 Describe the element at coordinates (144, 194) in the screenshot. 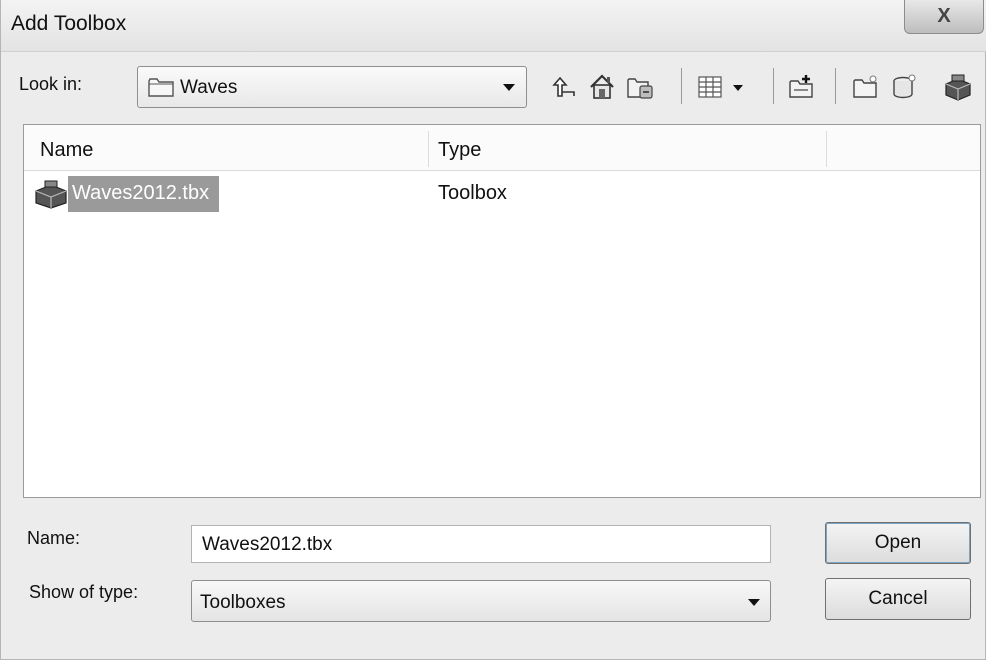

I see `file-name-cell: Waves2012.tbx` at that location.